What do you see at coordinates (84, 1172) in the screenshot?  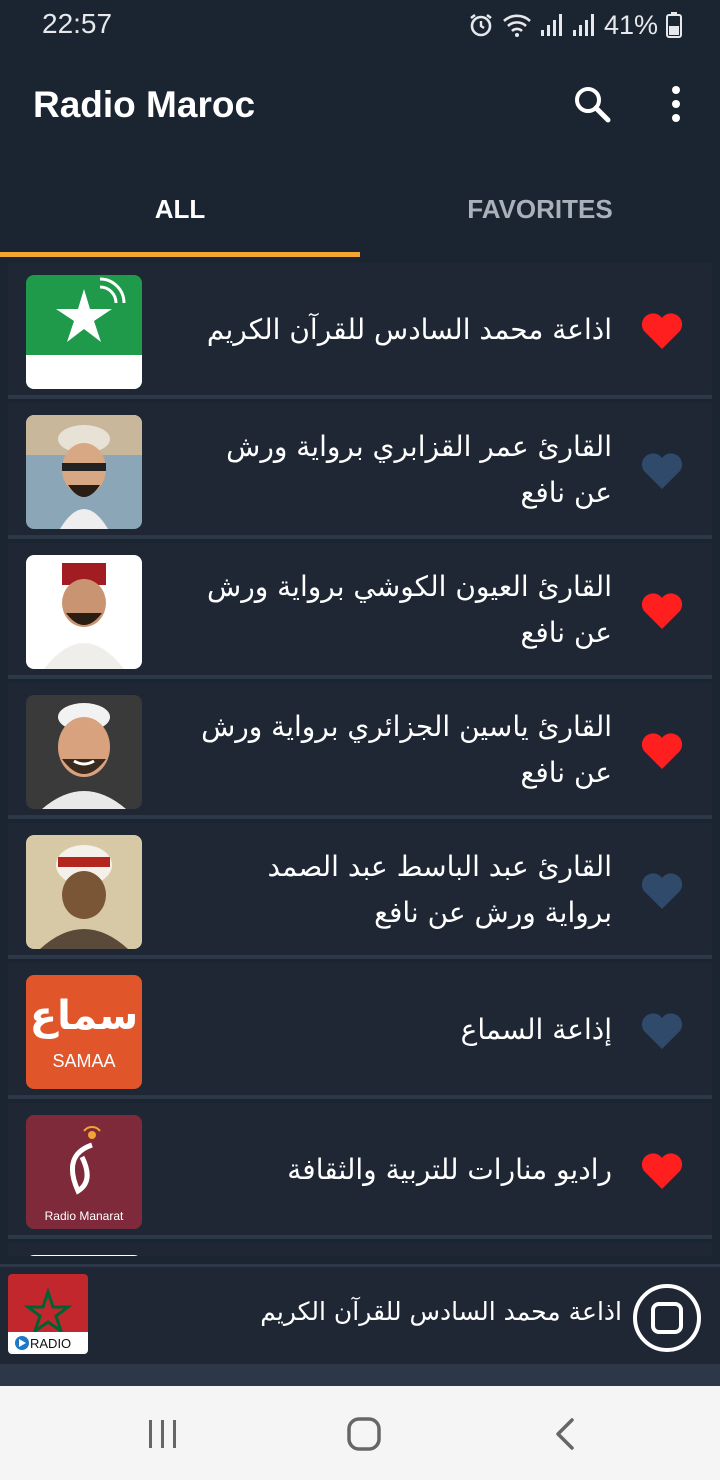 I see `station-thumbnail: Radio Manarat` at bounding box center [84, 1172].